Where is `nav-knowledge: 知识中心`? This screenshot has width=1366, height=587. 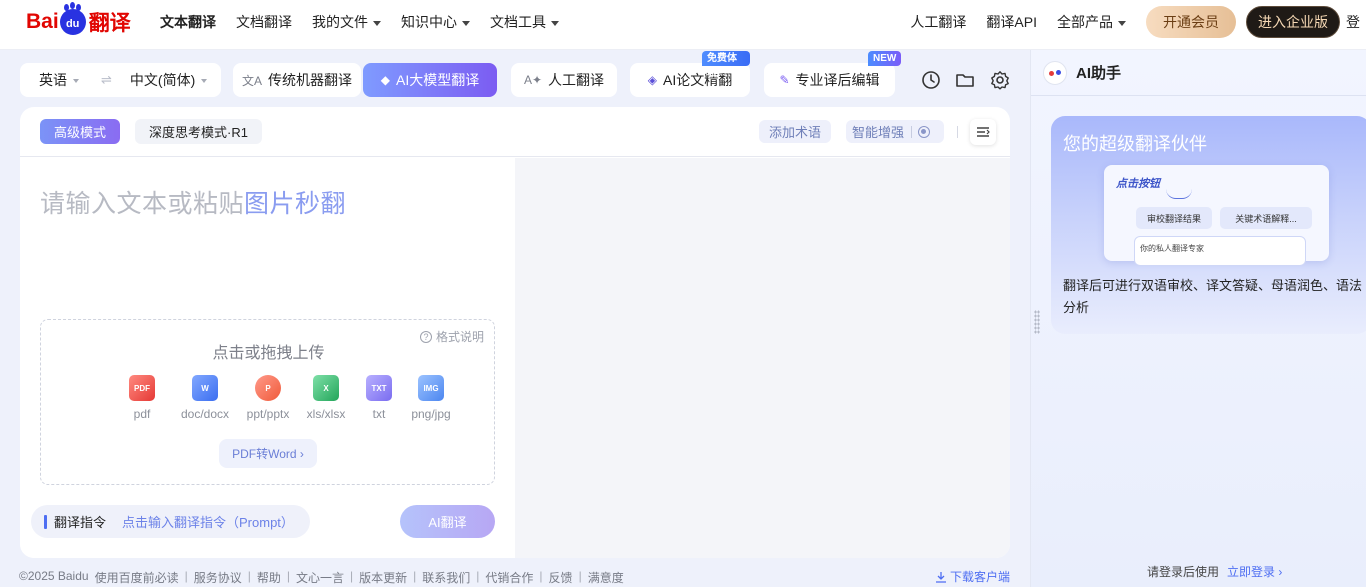 nav-knowledge: 知识中心 is located at coordinates (435, 22).